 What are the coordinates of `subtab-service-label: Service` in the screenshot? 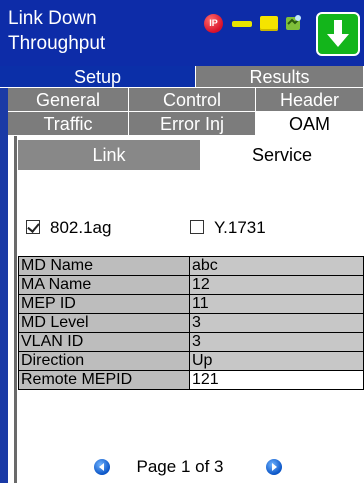 It's located at (282, 155).